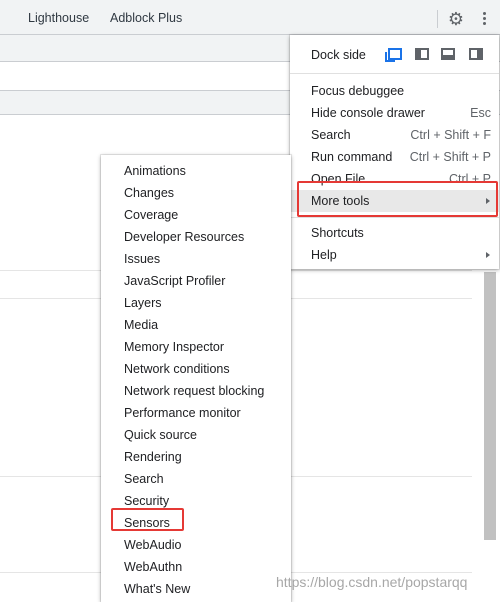 Image resolution: width=500 pixels, height=602 pixels. What do you see at coordinates (456, 19) in the screenshot?
I see `gear-icon: ⚙` at bounding box center [456, 19].